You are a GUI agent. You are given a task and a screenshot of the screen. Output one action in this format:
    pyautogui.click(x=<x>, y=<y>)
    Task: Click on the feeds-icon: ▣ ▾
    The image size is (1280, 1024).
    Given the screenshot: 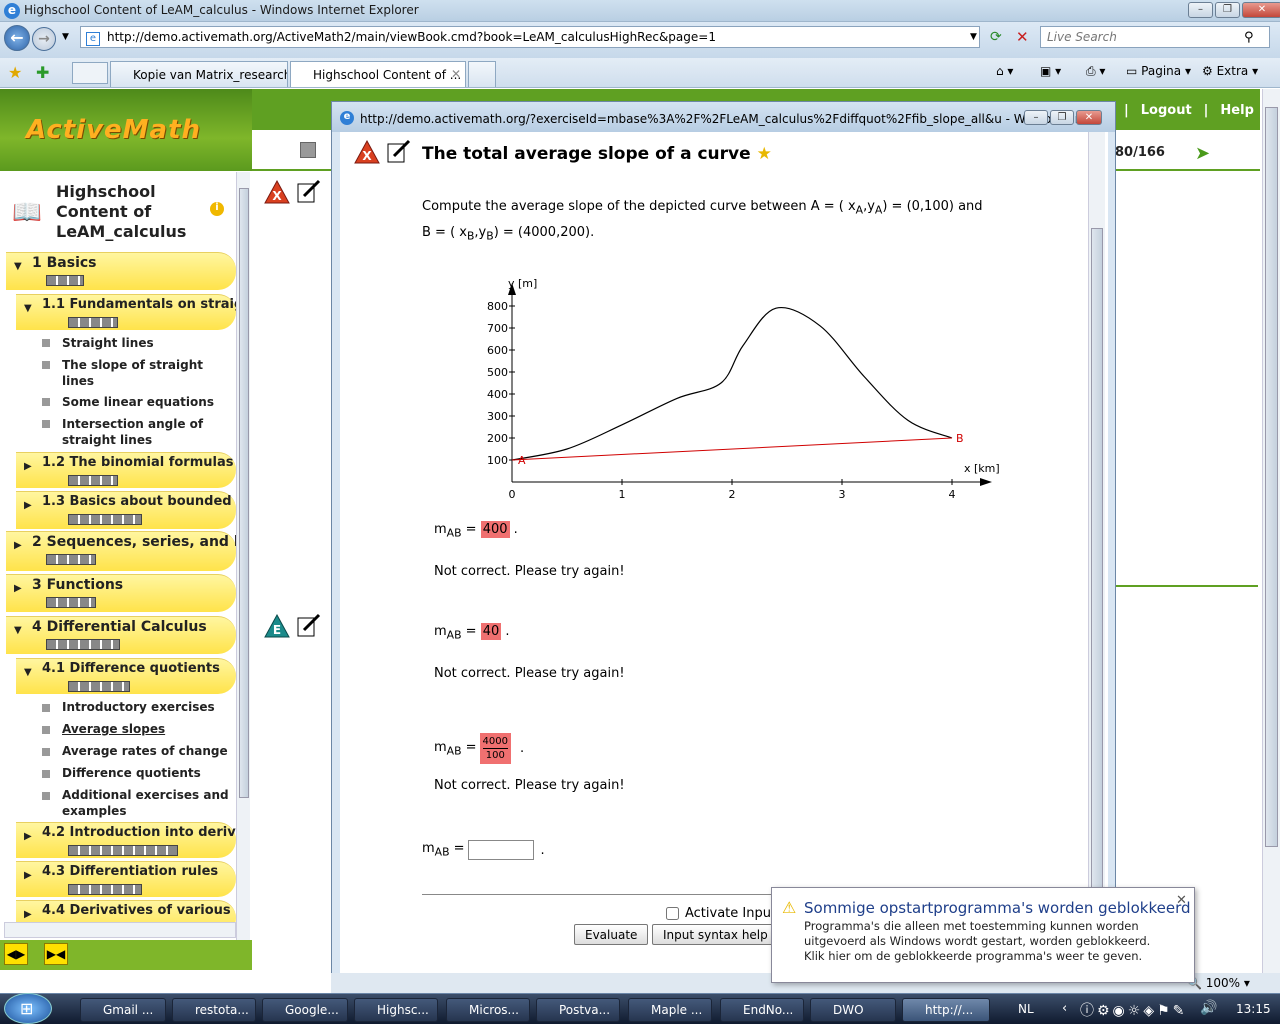 What is the action you would take?
    pyautogui.click(x=1050, y=71)
    